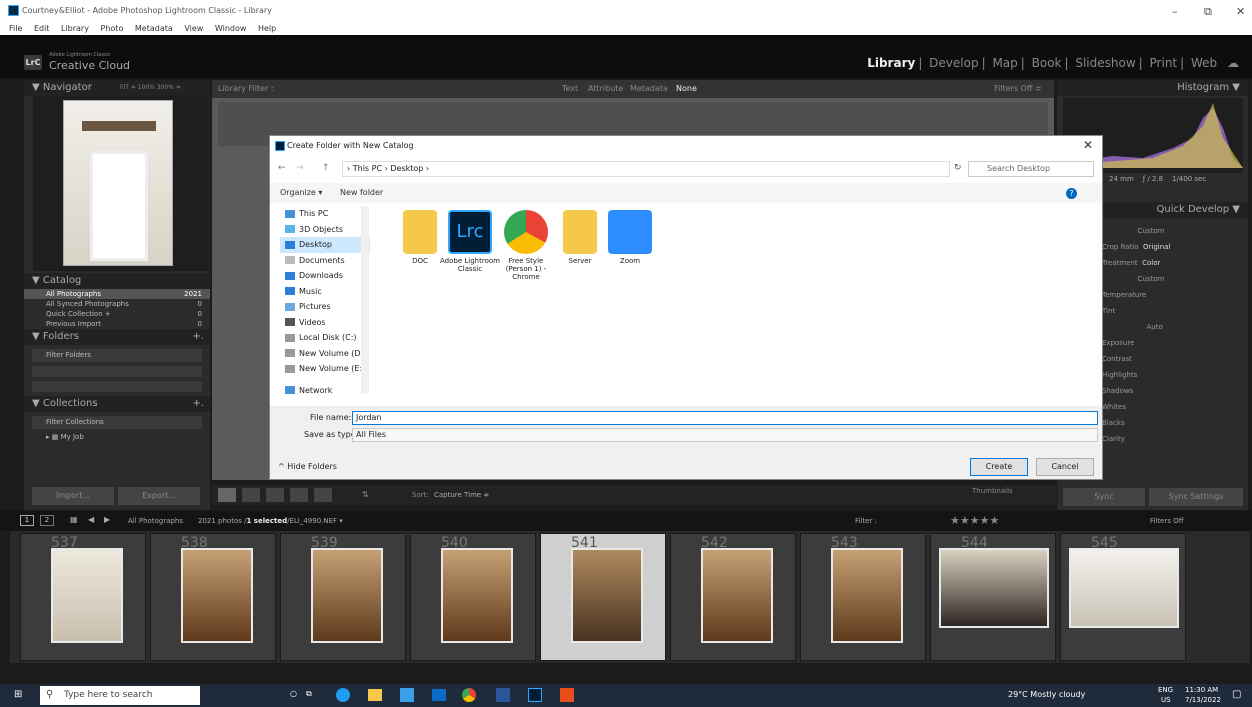 This screenshot has height=707, width=1252. I want to click on cancel-button: Cancel, so click(1065, 467).